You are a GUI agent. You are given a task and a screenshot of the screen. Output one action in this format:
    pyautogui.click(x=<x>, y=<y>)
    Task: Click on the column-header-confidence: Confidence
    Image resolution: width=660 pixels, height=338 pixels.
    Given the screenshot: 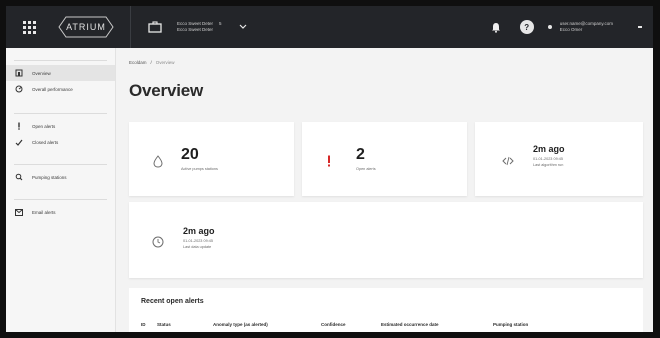 What is the action you would take?
    pyautogui.click(x=351, y=324)
    